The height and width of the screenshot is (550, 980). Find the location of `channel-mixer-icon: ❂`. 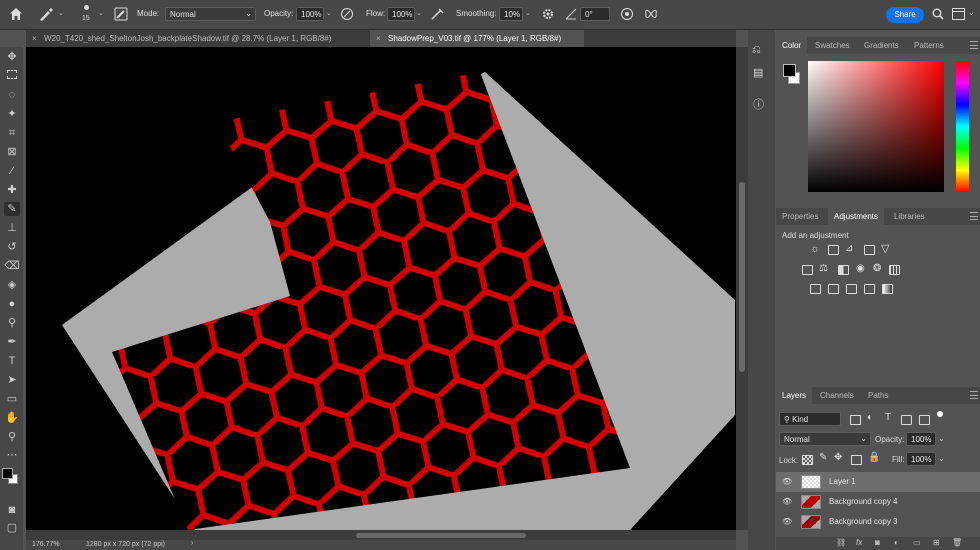

channel-mixer-icon: ❂ is located at coordinates (877, 268).